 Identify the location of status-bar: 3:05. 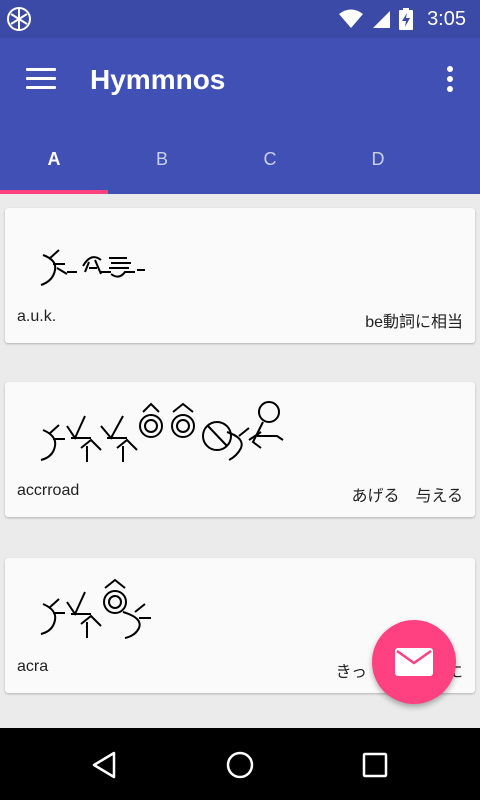
(240, 19).